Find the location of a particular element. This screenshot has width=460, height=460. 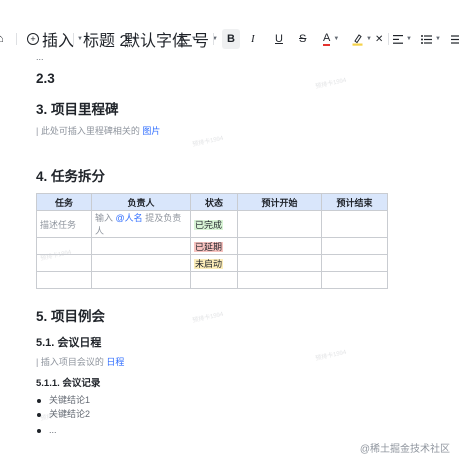

heading-meeting-notes: 5.1.1. 会议记录 is located at coordinates (68, 383).